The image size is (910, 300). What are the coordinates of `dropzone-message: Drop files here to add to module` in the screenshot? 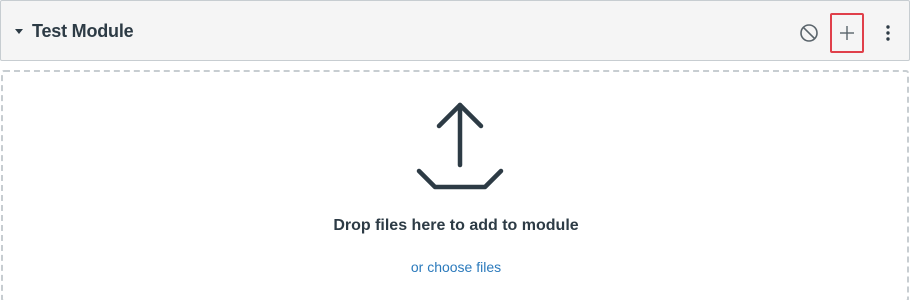 It's located at (456, 225).